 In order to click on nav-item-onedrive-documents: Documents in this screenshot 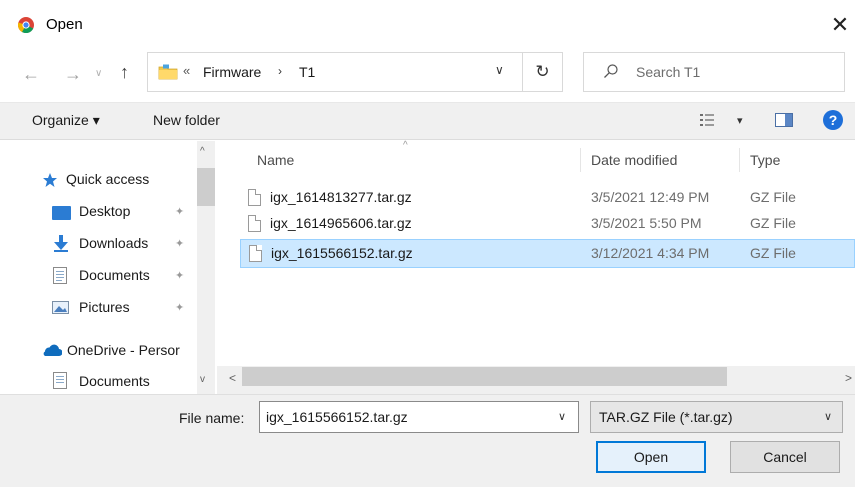, I will do `click(114, 381)`.